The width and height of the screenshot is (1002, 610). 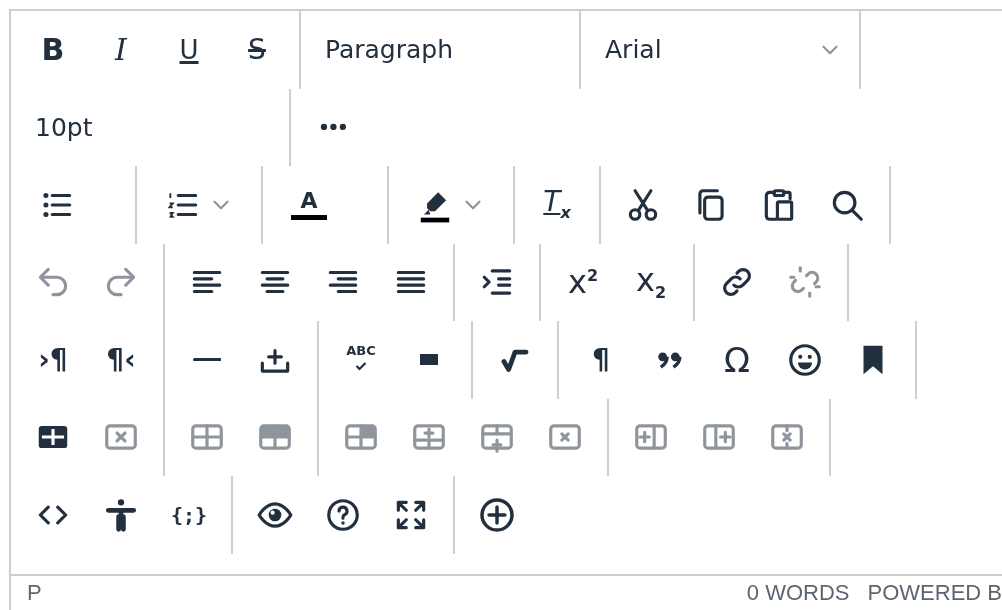 What do you see at coordinates (121, 49) in the screenshot?
I see `italic-button: I` at bounding box center [121, 49].